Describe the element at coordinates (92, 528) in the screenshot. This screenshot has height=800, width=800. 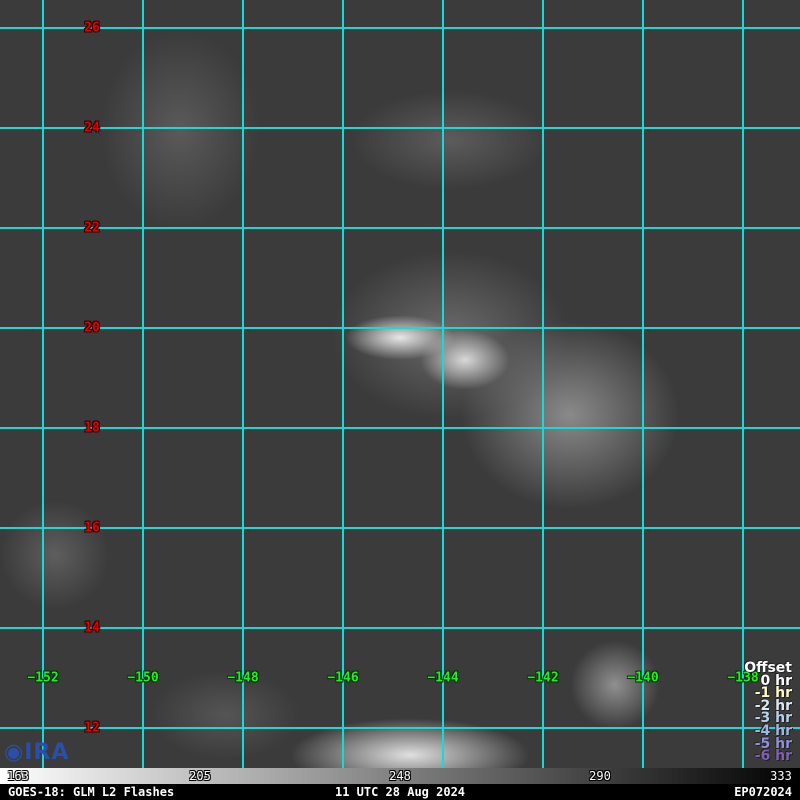
I see `latitude-label: 16` at that location.